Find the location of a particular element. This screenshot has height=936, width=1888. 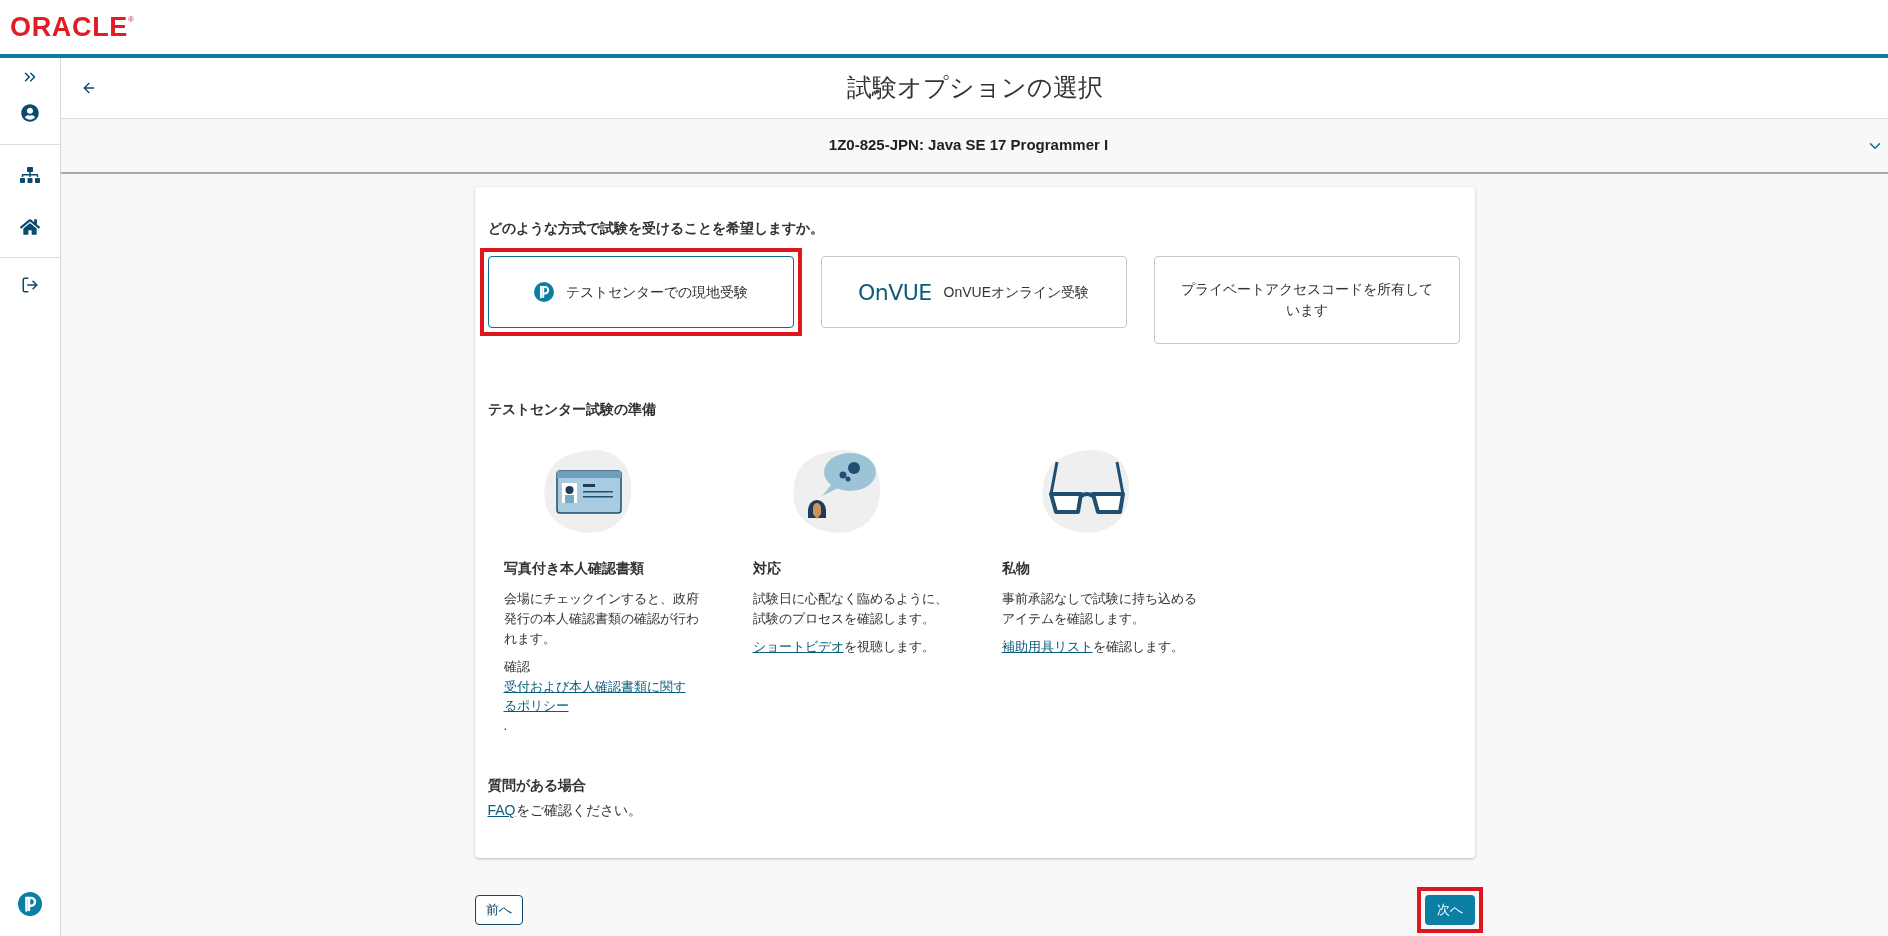

onvue-logo: OnVUE is located at coordinates (894, 292).